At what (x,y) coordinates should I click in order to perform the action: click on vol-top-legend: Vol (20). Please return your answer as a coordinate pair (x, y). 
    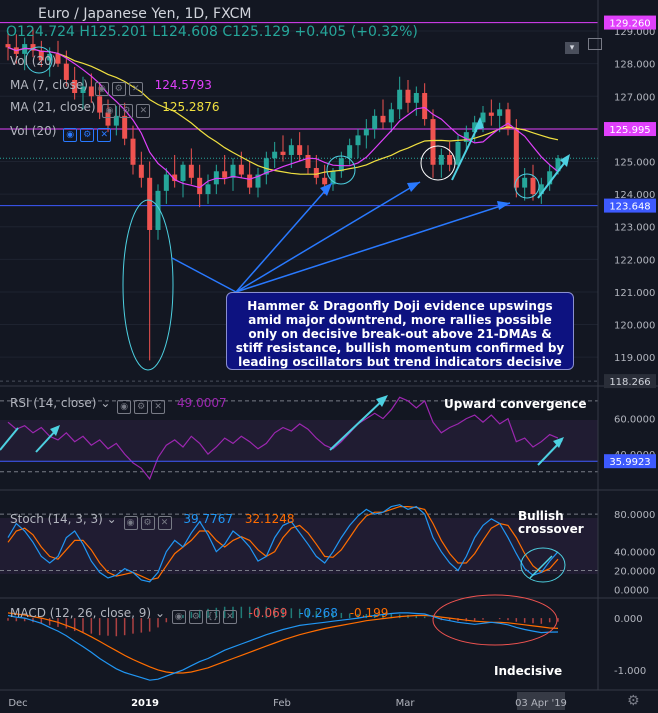
    Looking at the image, I should click on (33, 61).